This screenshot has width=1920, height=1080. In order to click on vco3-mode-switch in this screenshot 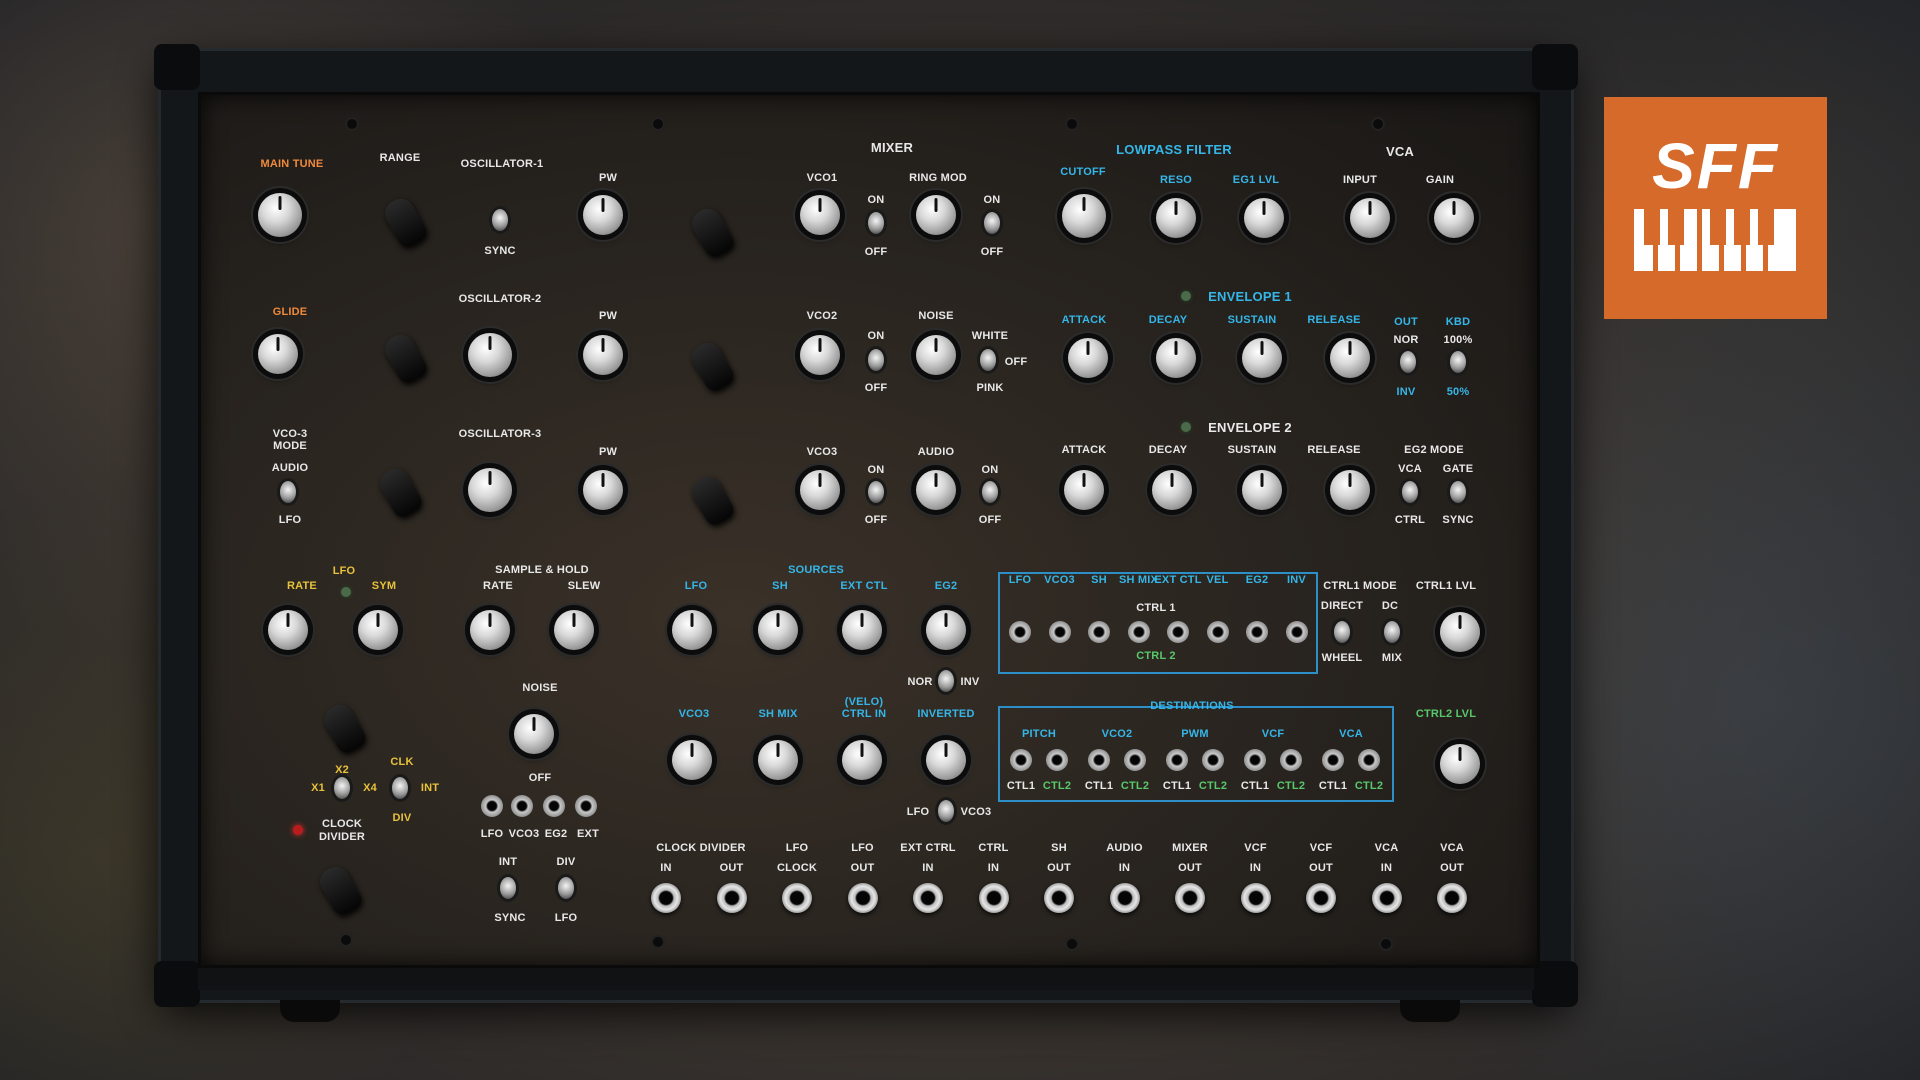, I will do `click(288, 492)`.